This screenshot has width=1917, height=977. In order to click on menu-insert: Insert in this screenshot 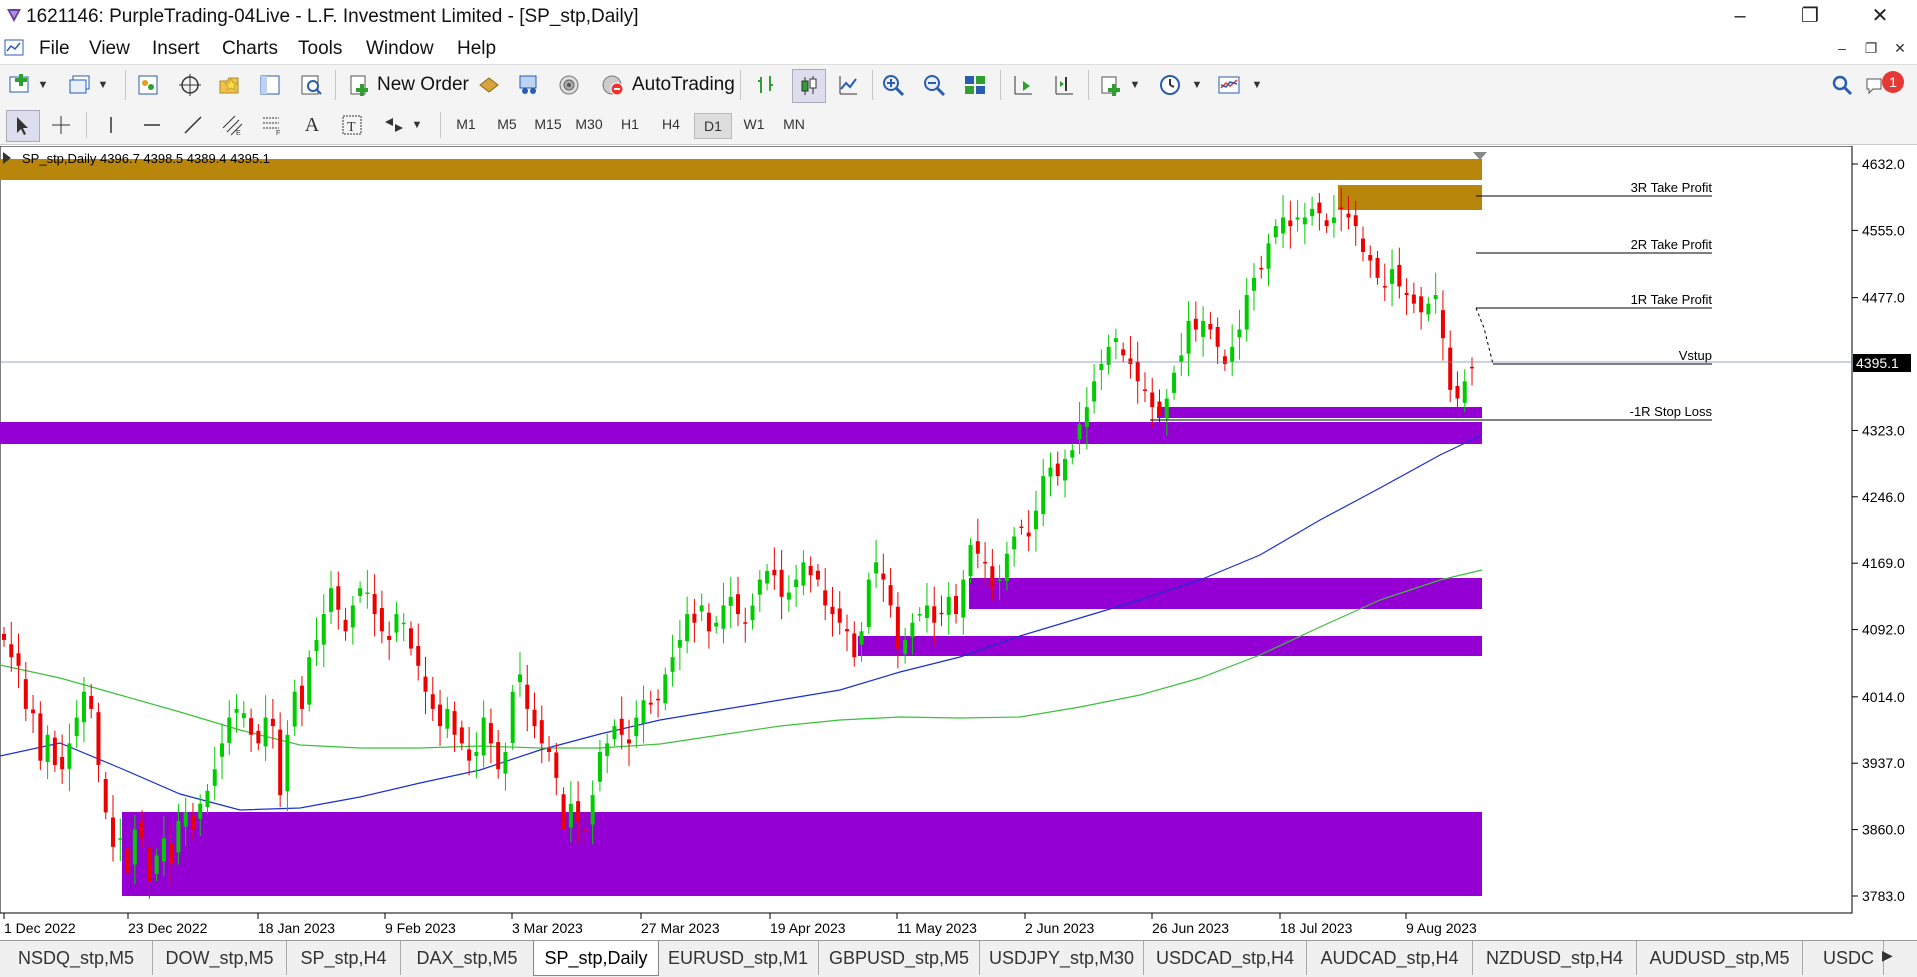, I will do `click(176, 49)`.